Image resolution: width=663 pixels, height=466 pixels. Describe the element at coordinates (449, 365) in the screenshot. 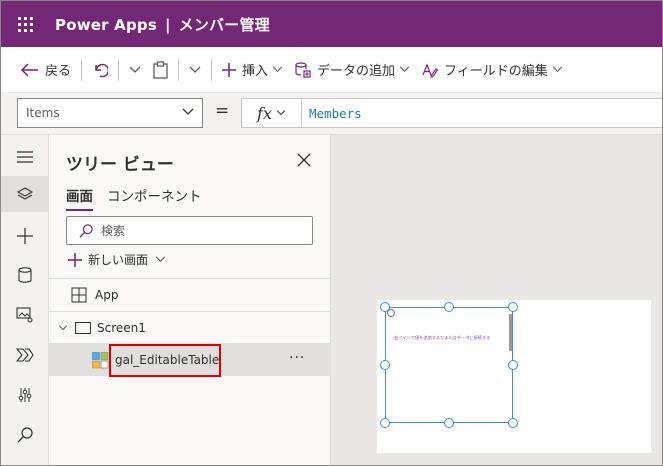

I see `gallery-control` at that location.